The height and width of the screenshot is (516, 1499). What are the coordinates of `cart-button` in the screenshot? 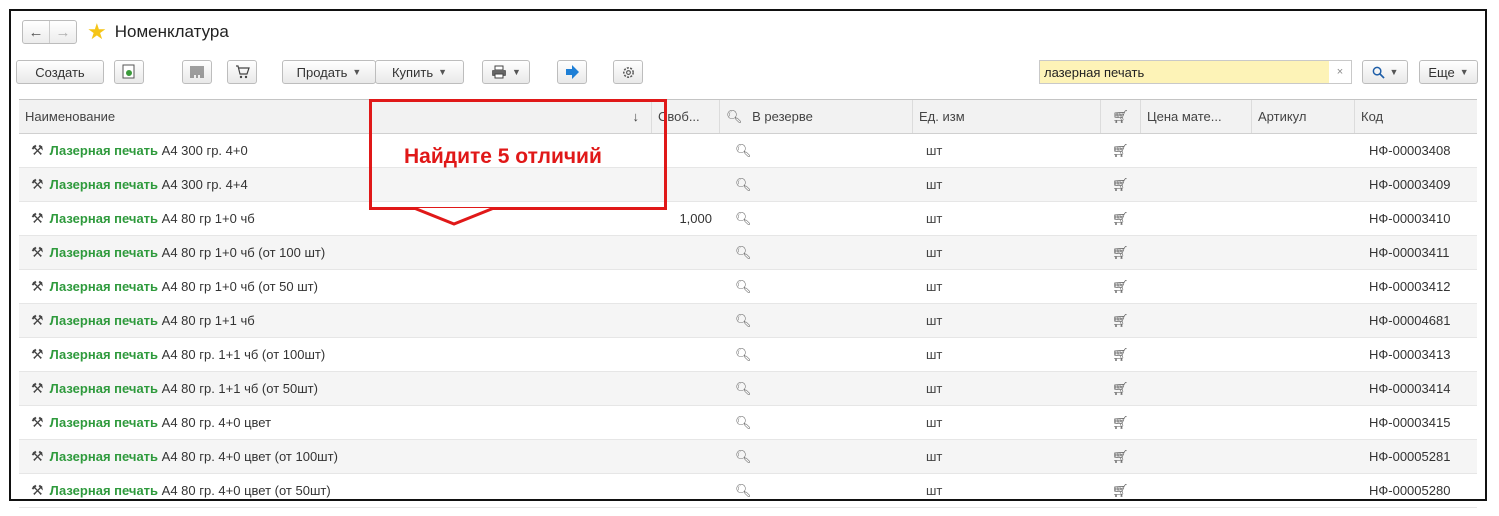 It's located at (242, 72).